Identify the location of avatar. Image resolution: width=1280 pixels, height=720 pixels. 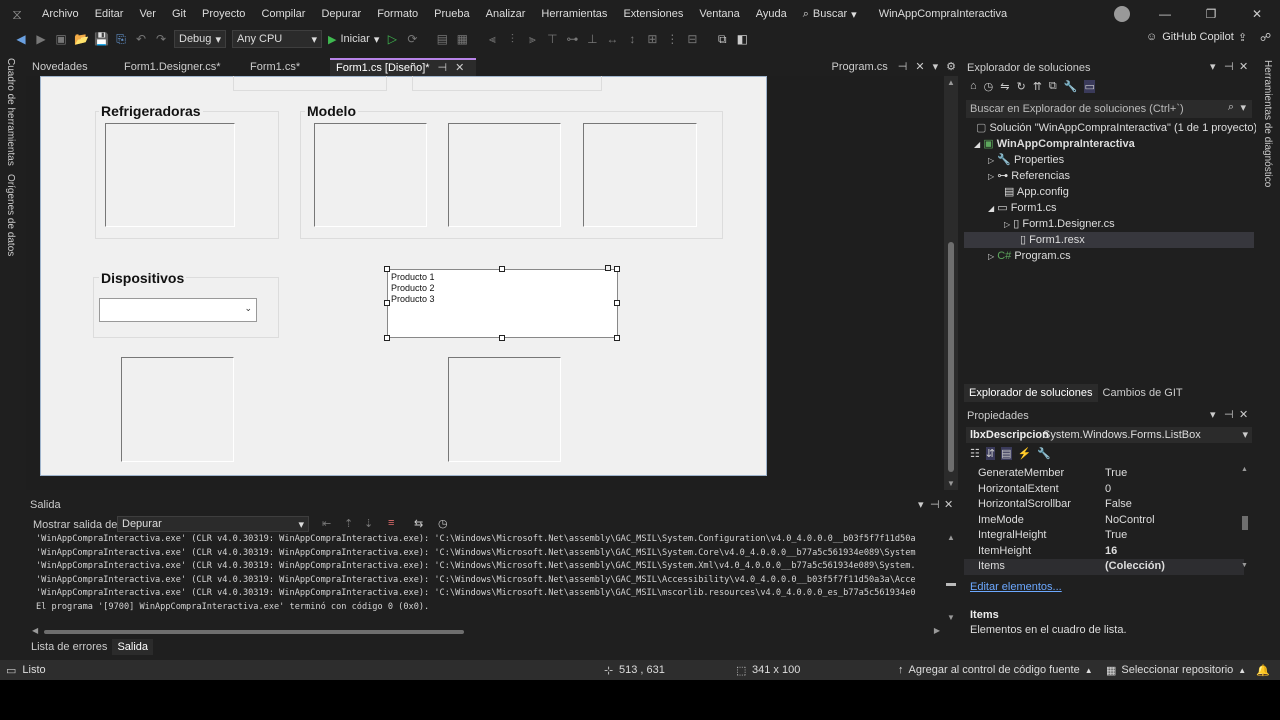
(1122, 14).